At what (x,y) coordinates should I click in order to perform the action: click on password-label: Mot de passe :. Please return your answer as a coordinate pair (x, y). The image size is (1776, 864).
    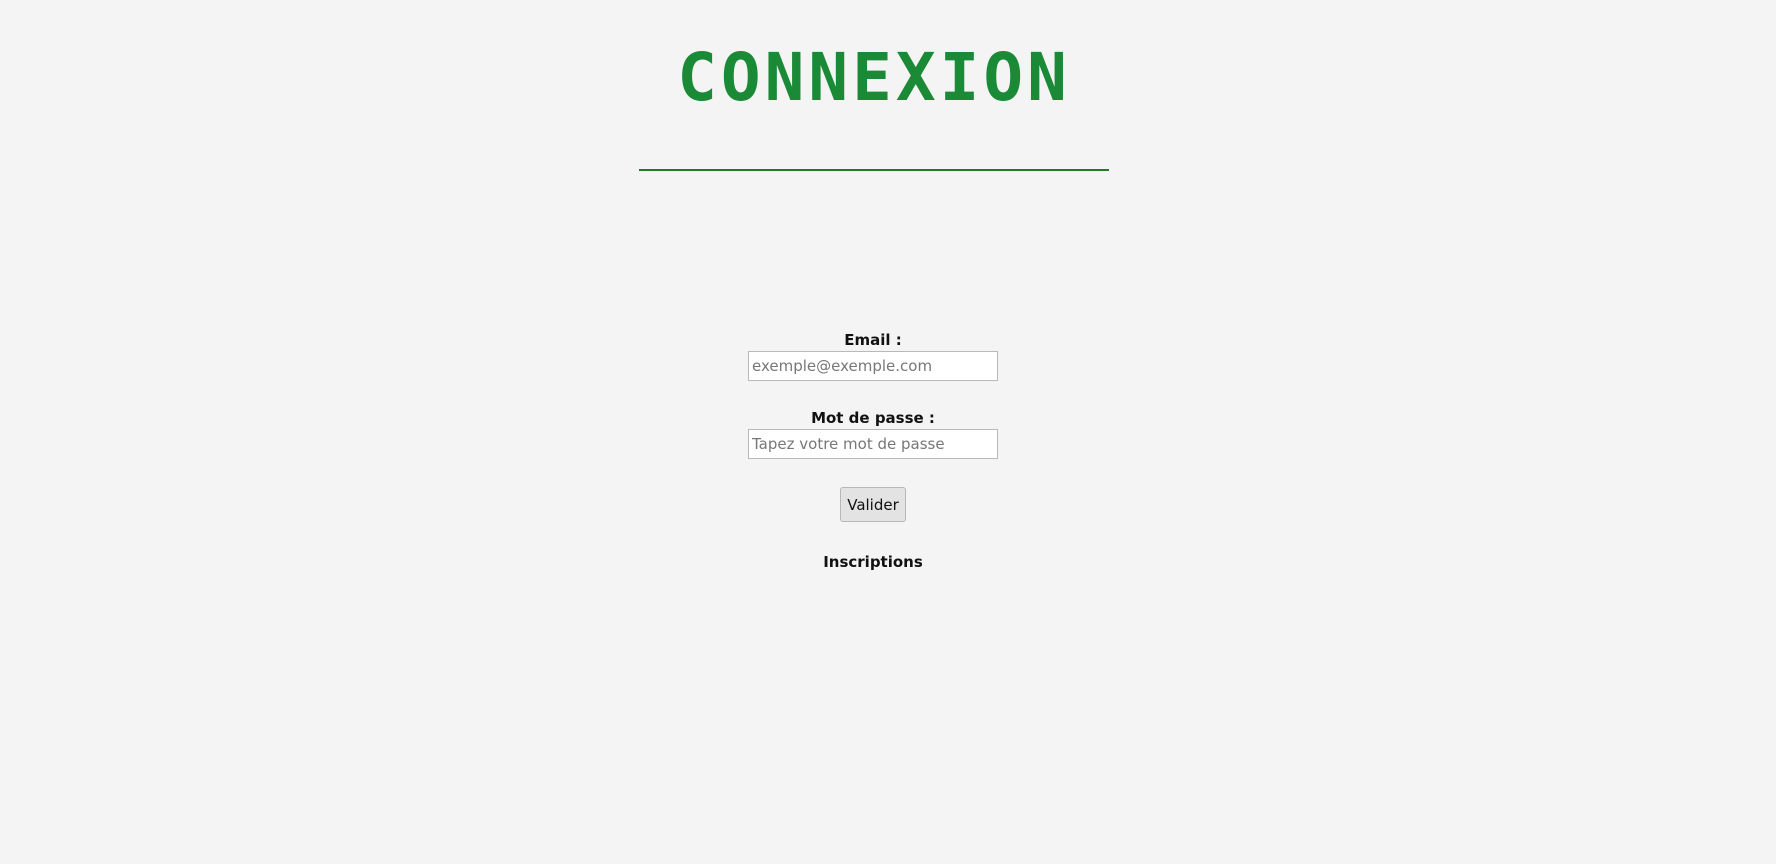
    Looking at the image, I should click on (873, 418).